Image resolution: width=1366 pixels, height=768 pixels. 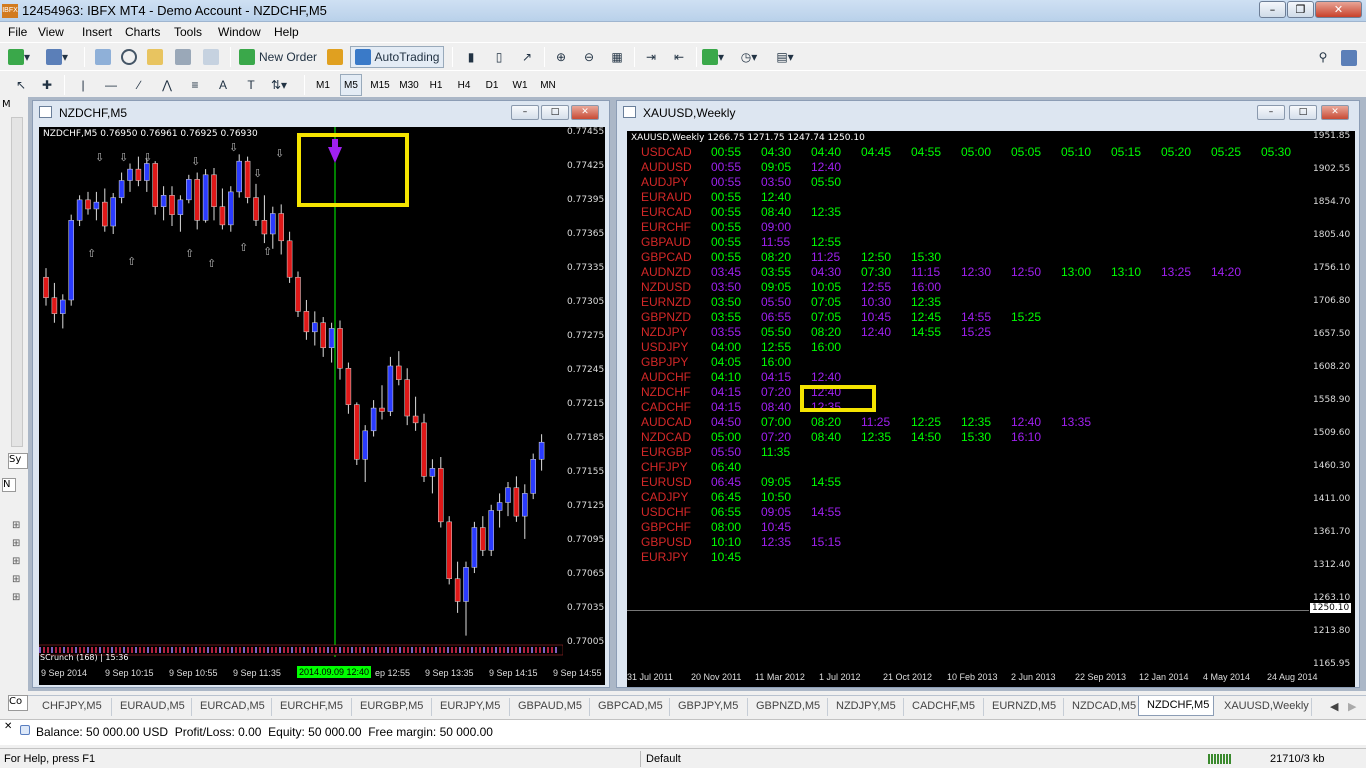 I want to click on schedule-time: 15:30, so click(x=926, y=257).